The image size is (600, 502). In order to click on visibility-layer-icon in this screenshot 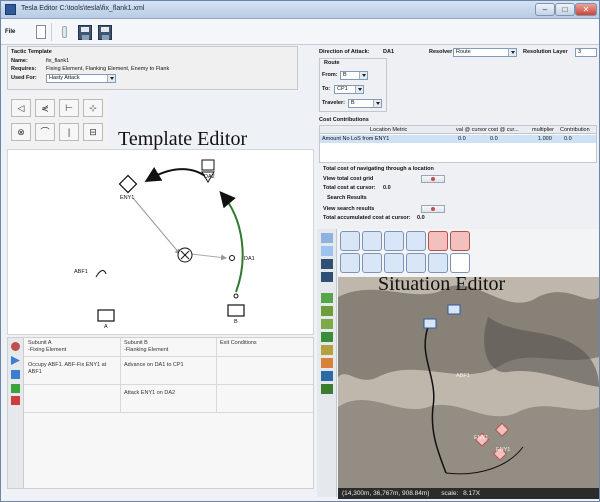, I will do `click(327, 389)`.